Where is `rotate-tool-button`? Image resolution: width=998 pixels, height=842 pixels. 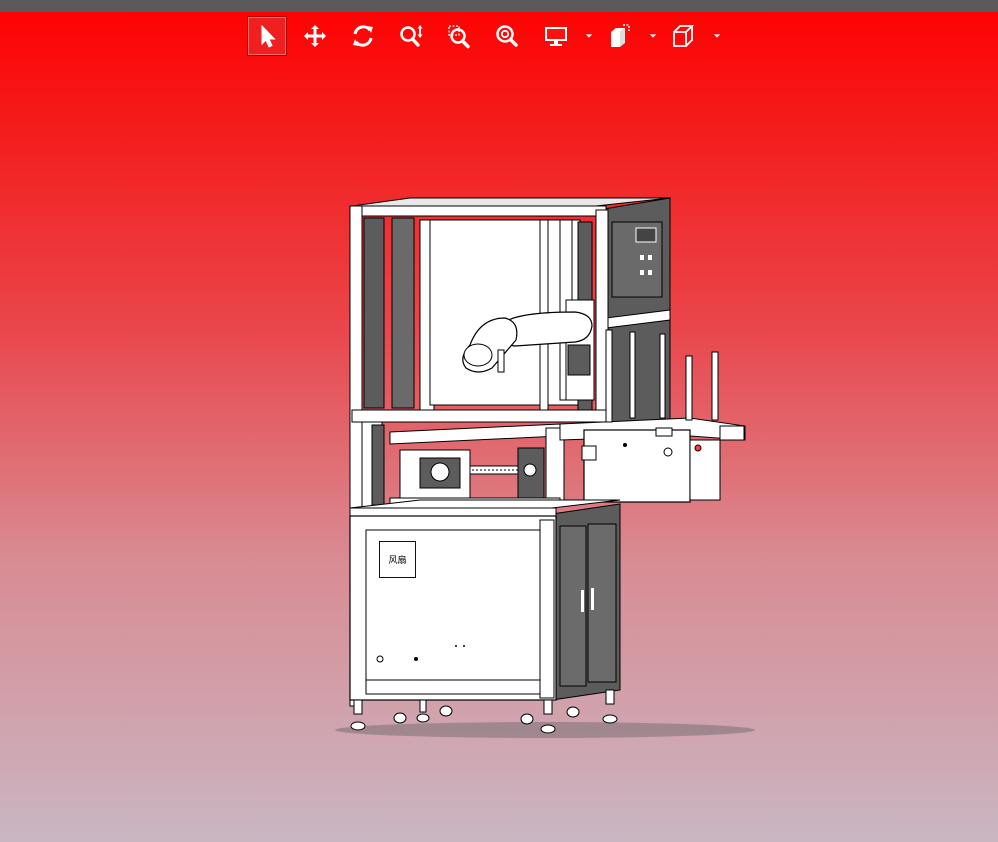 rotate-tool-button is located at coordinates (363, 36).